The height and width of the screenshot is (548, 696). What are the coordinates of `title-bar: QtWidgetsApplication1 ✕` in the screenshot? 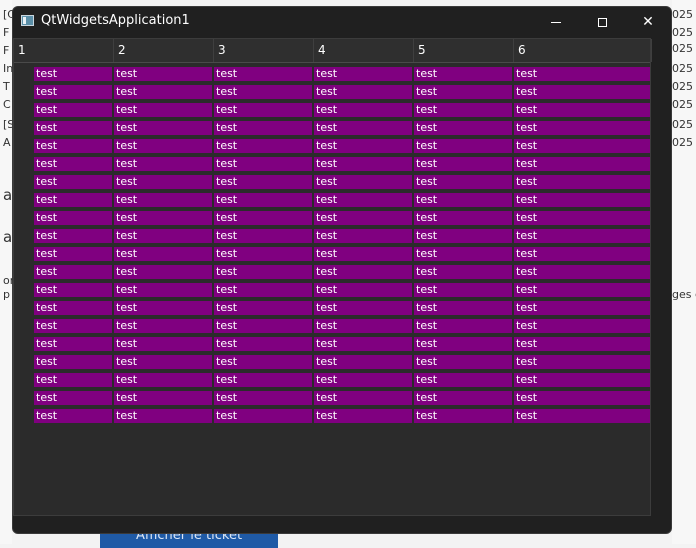 It's located at (342, 22).